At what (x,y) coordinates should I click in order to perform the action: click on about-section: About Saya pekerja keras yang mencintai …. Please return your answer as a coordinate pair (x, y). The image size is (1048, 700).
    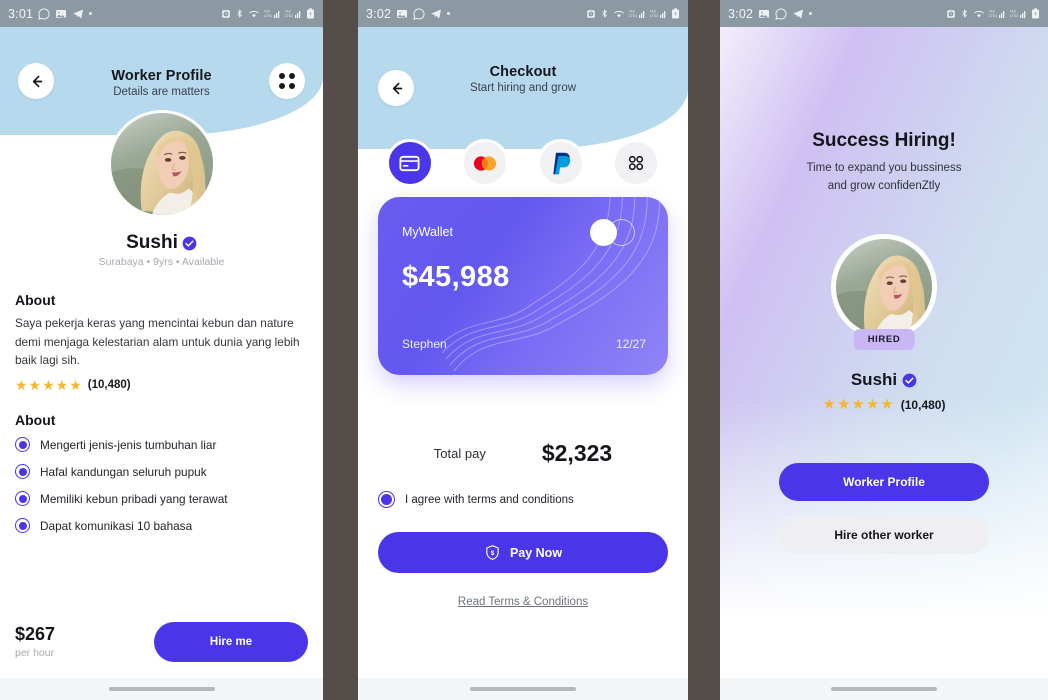
    Looking at the image, I should click on (161, 342).